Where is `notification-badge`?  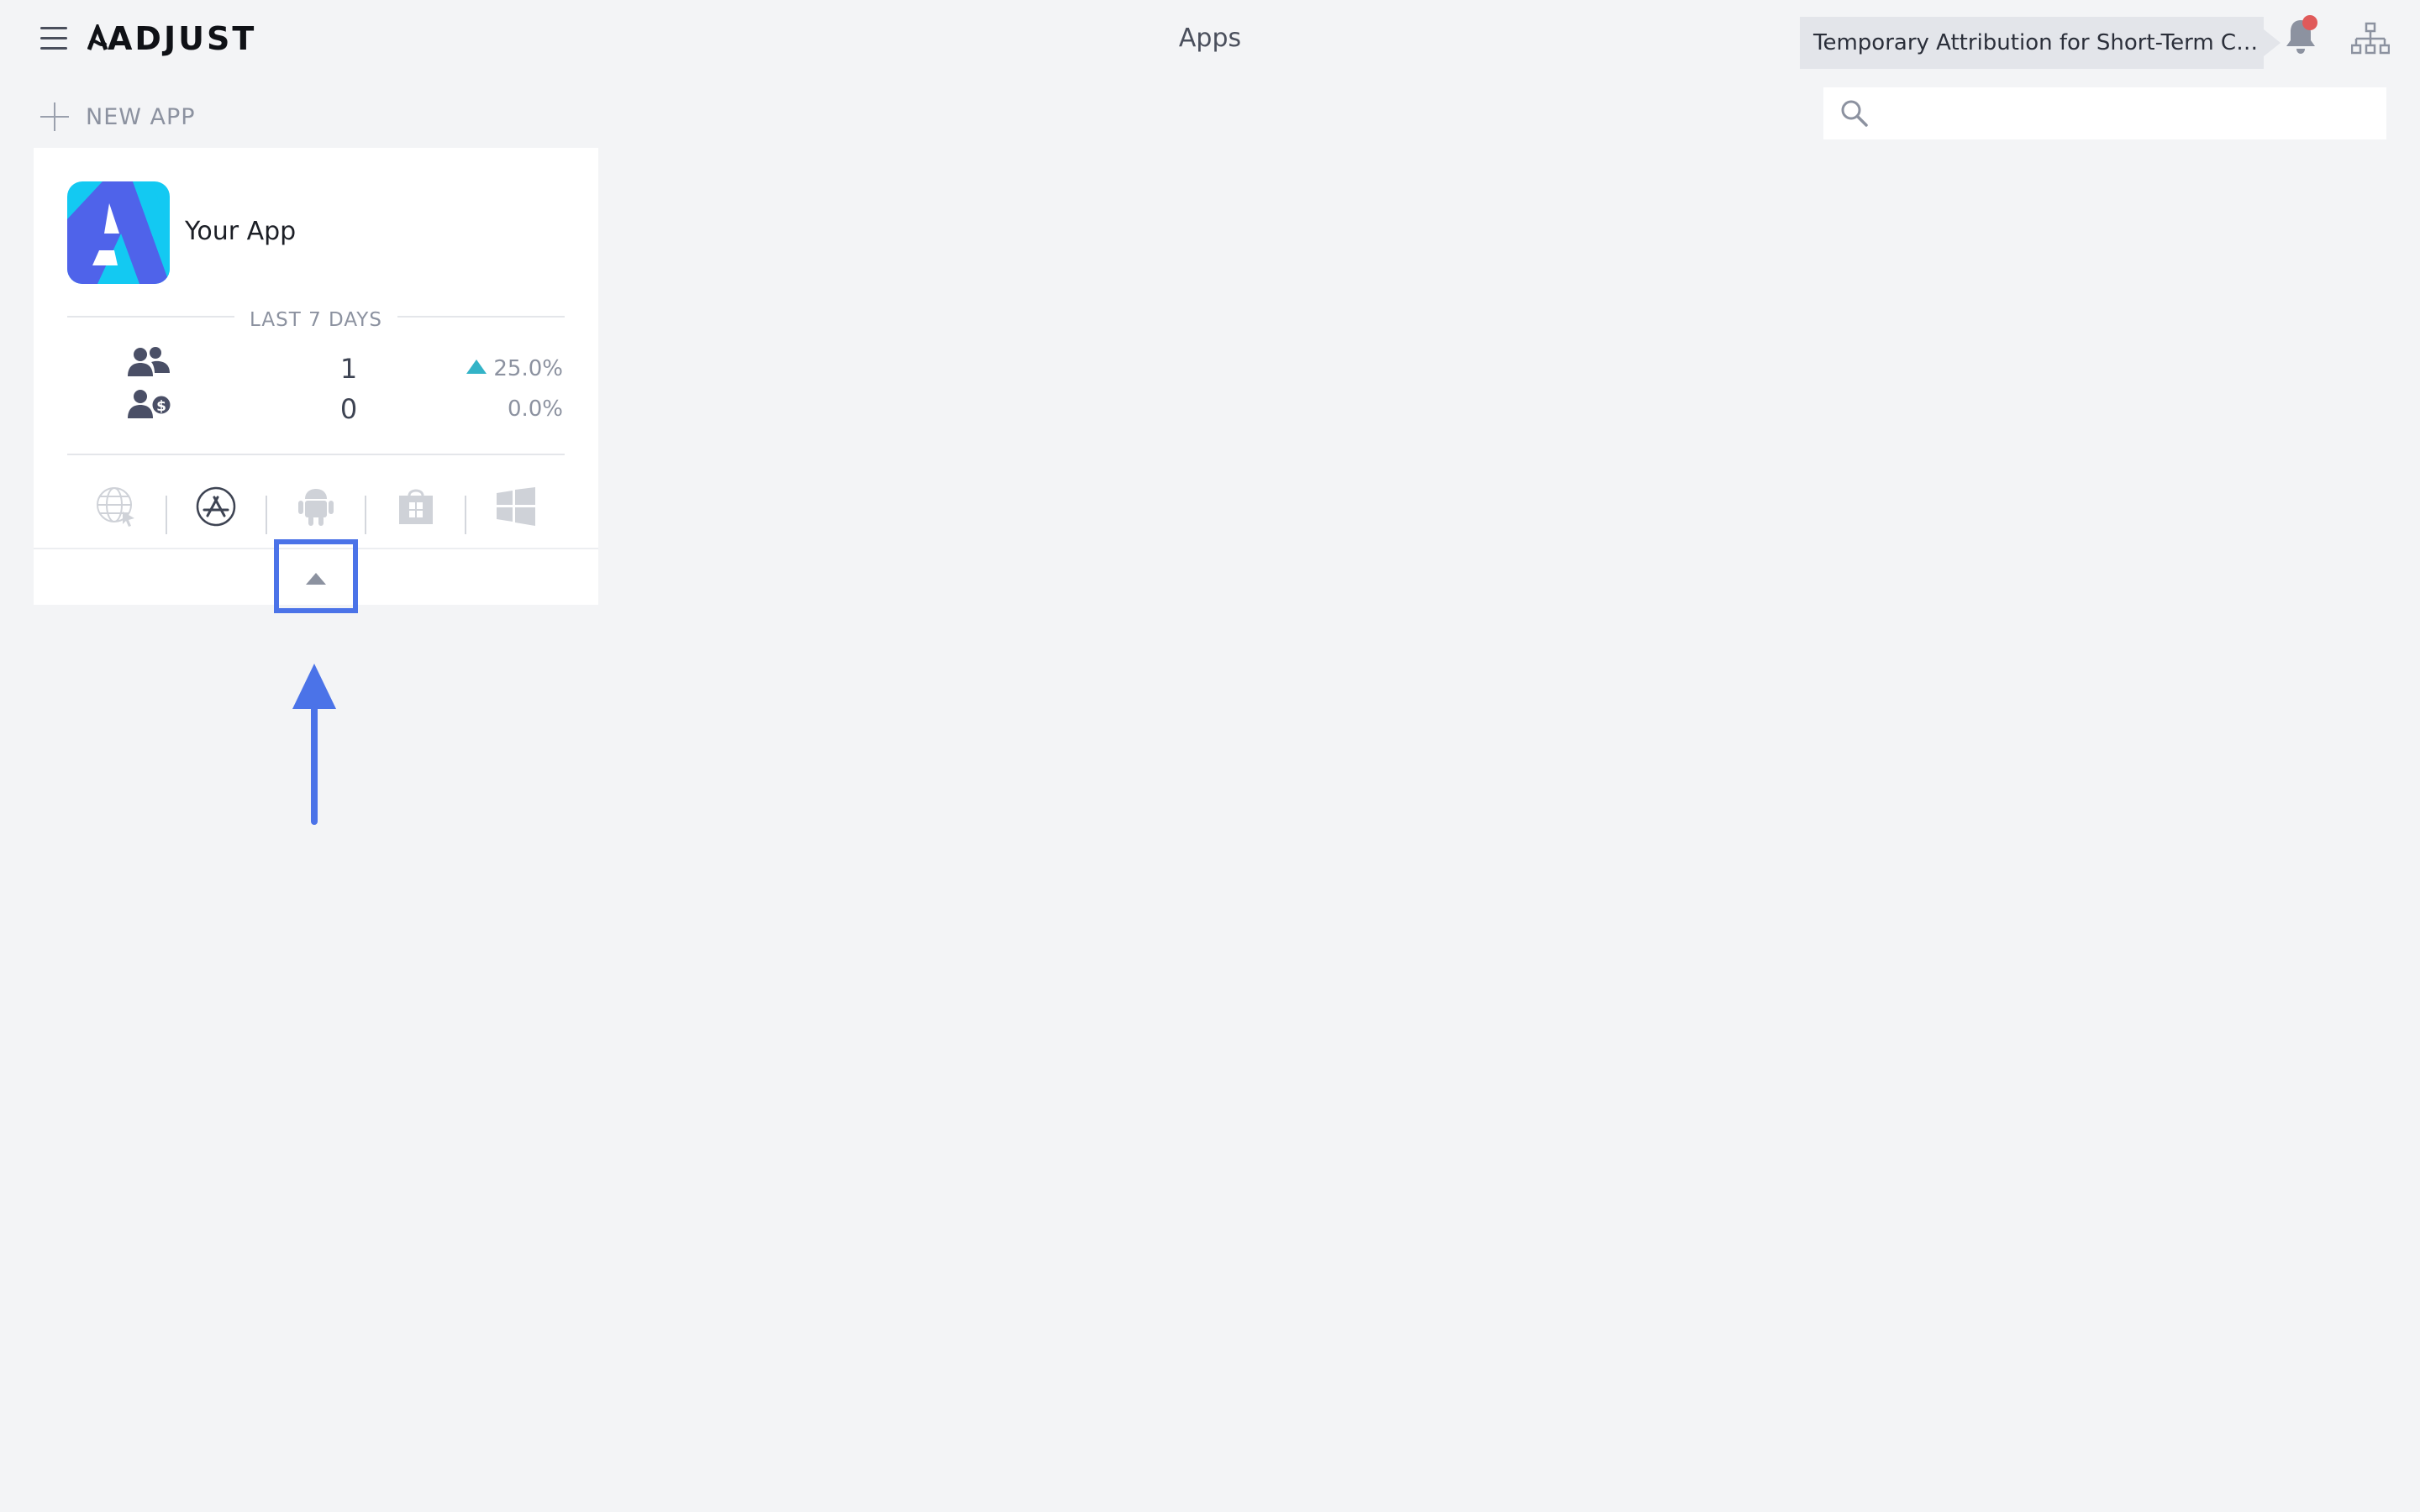
notification-badge is located at coordinates (2309, 22).